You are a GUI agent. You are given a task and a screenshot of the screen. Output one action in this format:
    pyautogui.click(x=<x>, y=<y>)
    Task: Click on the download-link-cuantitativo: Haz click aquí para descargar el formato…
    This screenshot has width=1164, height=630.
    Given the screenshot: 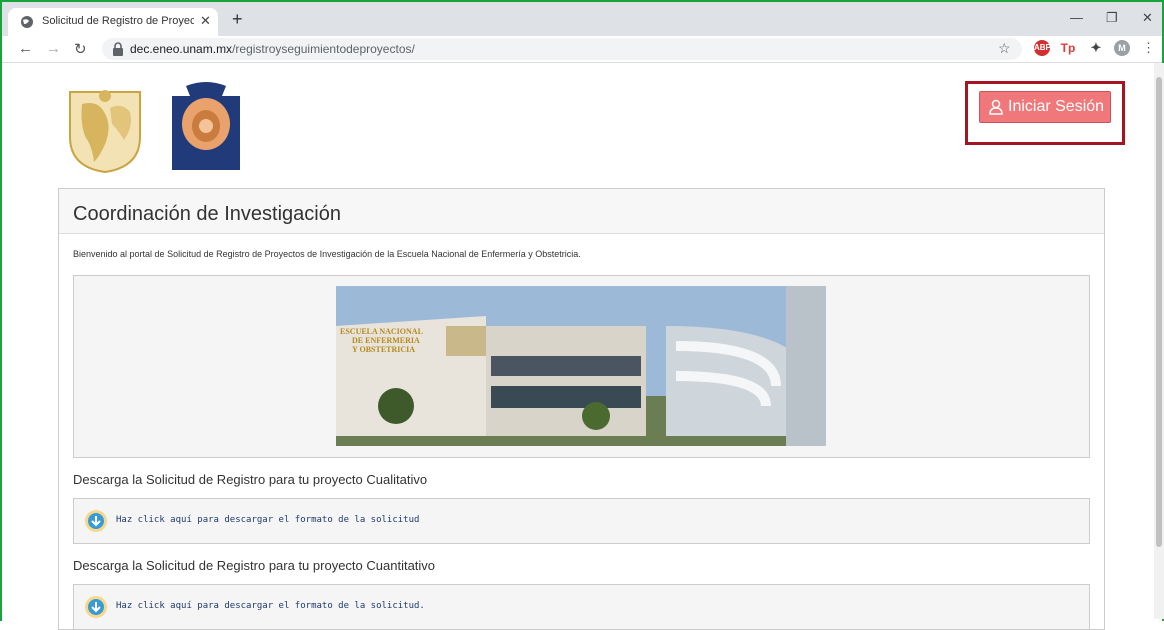 What is the action you would take?
    pyautogui.click(x=270, y=606)
    